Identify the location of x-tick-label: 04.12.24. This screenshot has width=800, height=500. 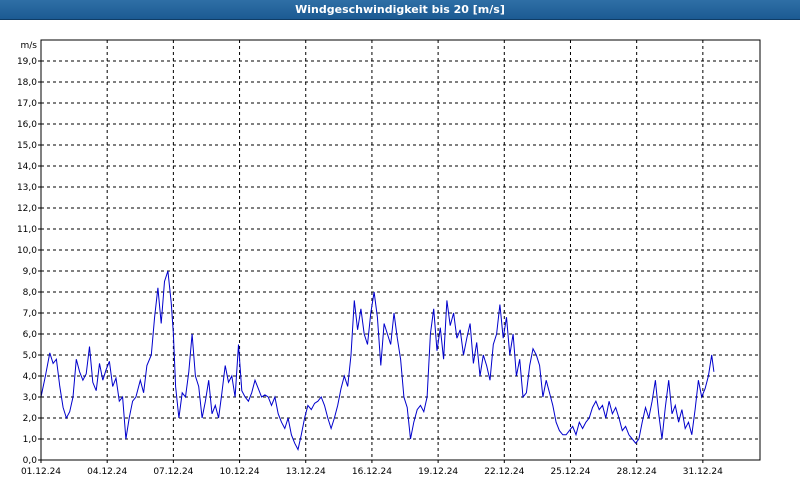
(107, 472).